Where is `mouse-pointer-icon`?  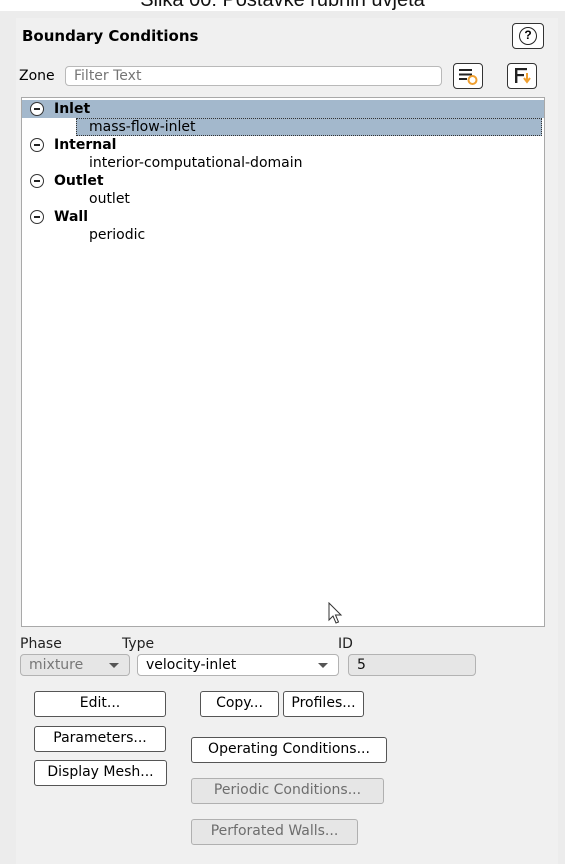 mouse-pointer-icon is located at coordinates (335, 613).